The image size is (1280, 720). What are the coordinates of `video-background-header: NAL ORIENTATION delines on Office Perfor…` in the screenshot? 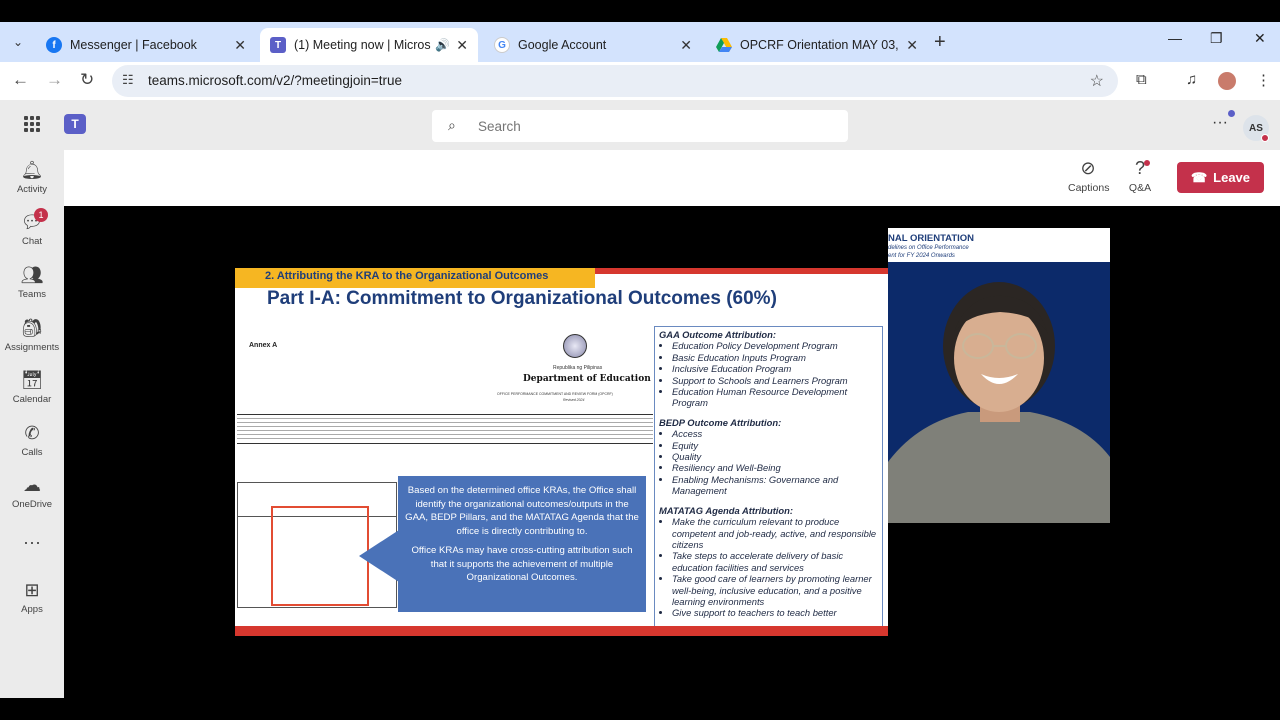 It's located at (999, 245).